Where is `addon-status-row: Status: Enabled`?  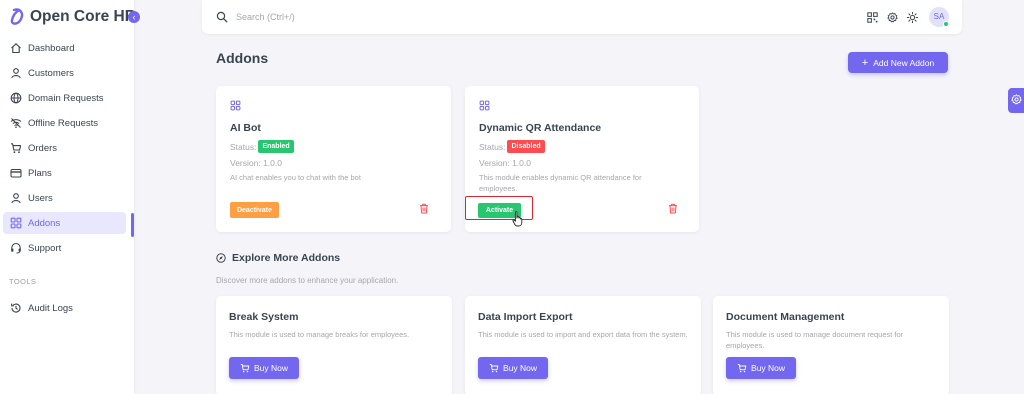 addon-status-row: Status: Enabled is located at coordinates (262, 146).